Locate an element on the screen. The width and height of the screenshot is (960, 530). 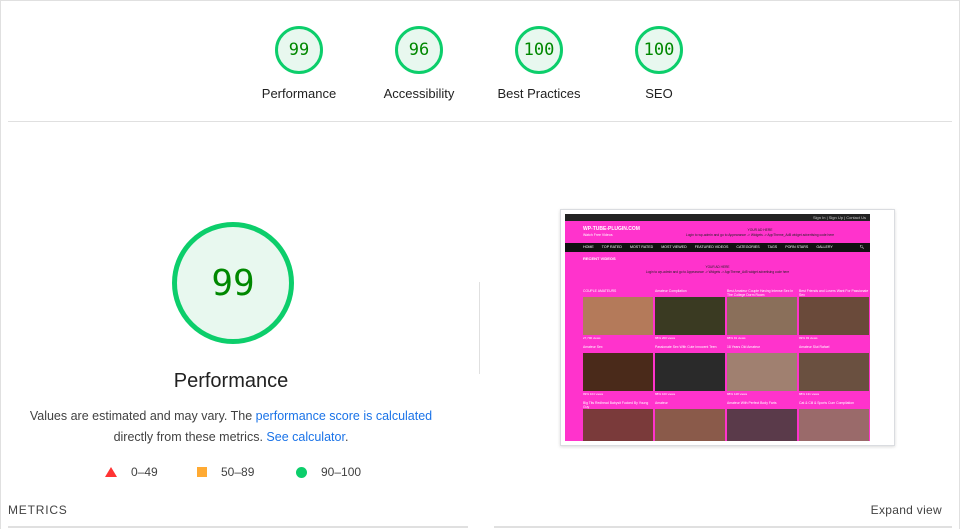
site-topbar: Sign In | Sign Up | Contact Us is located at coordinates (717, 217).